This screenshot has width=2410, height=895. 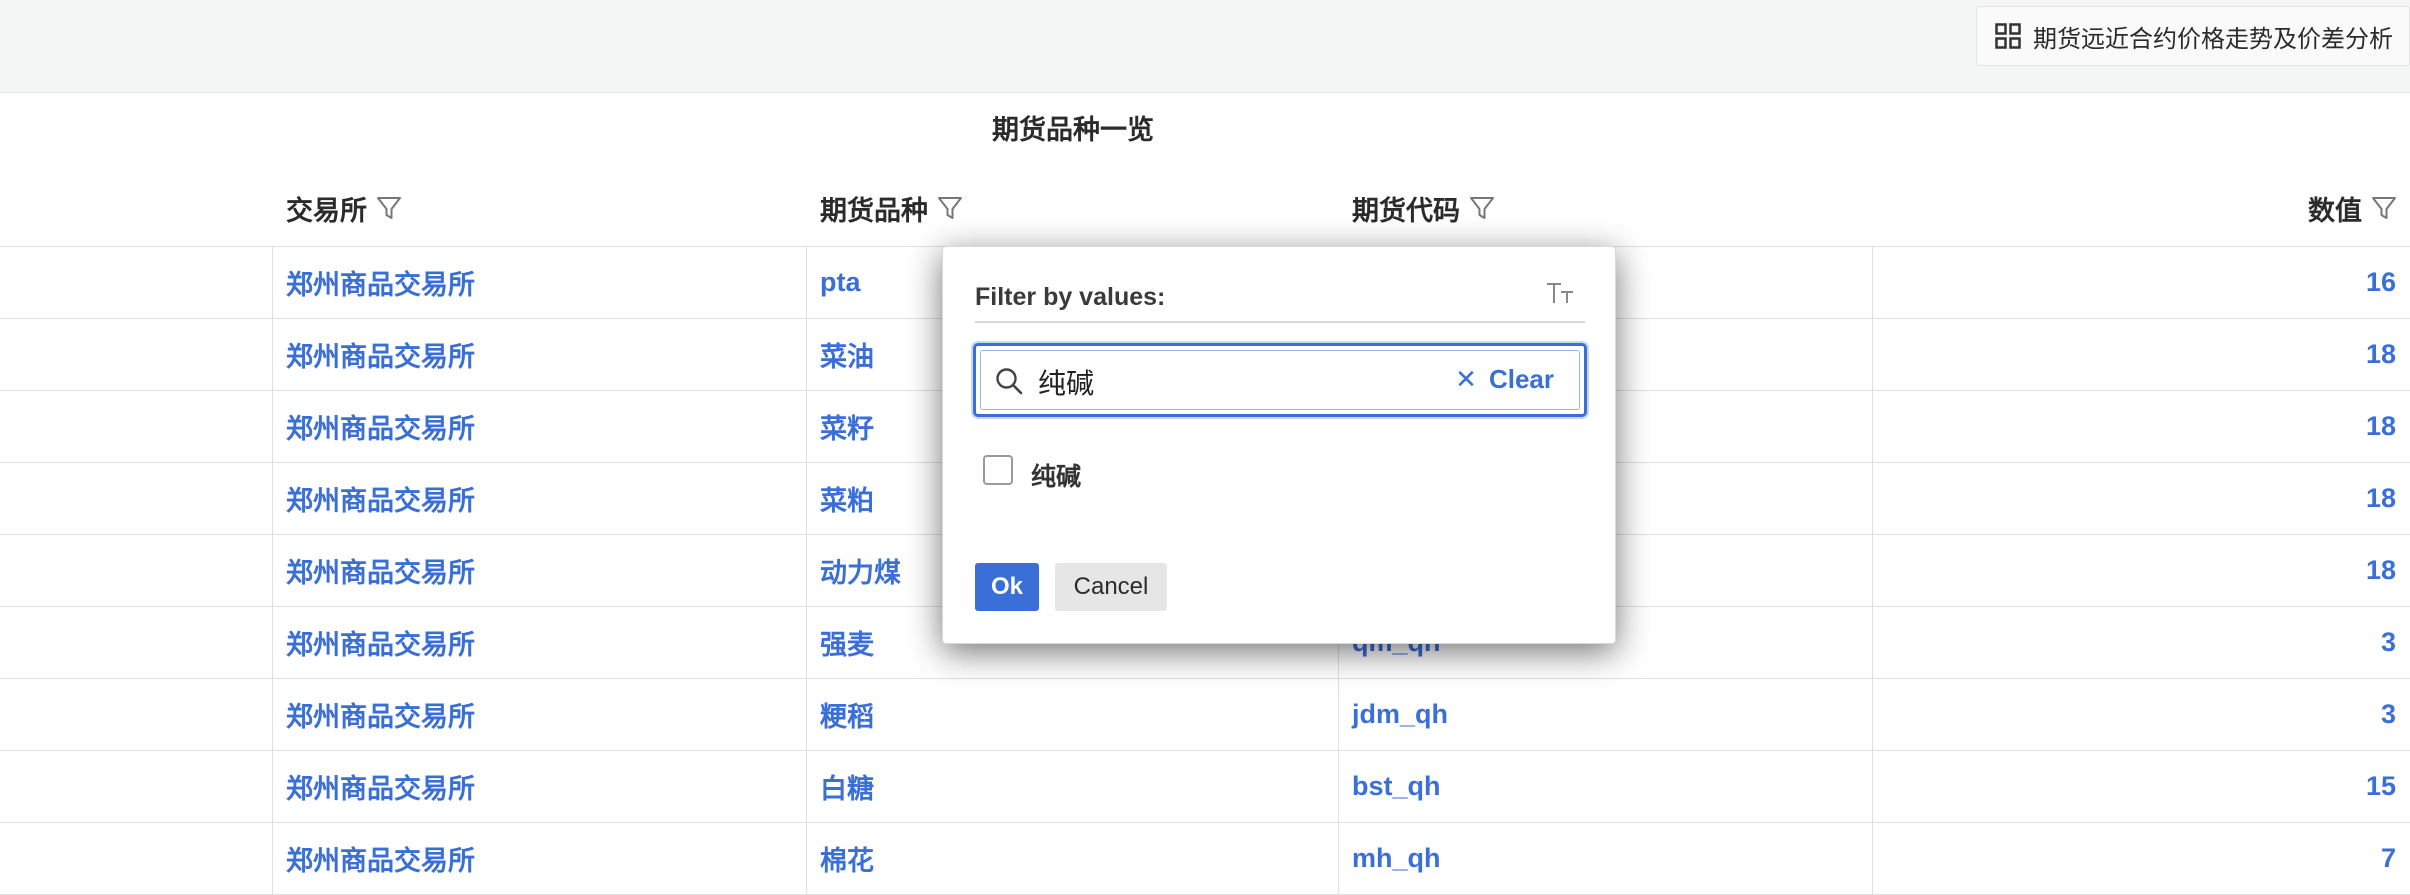 What do you see at coordinates (1056, 475) in the screenshot?
I see `option-label: 纯碱` at bounding box center [1056, 475].